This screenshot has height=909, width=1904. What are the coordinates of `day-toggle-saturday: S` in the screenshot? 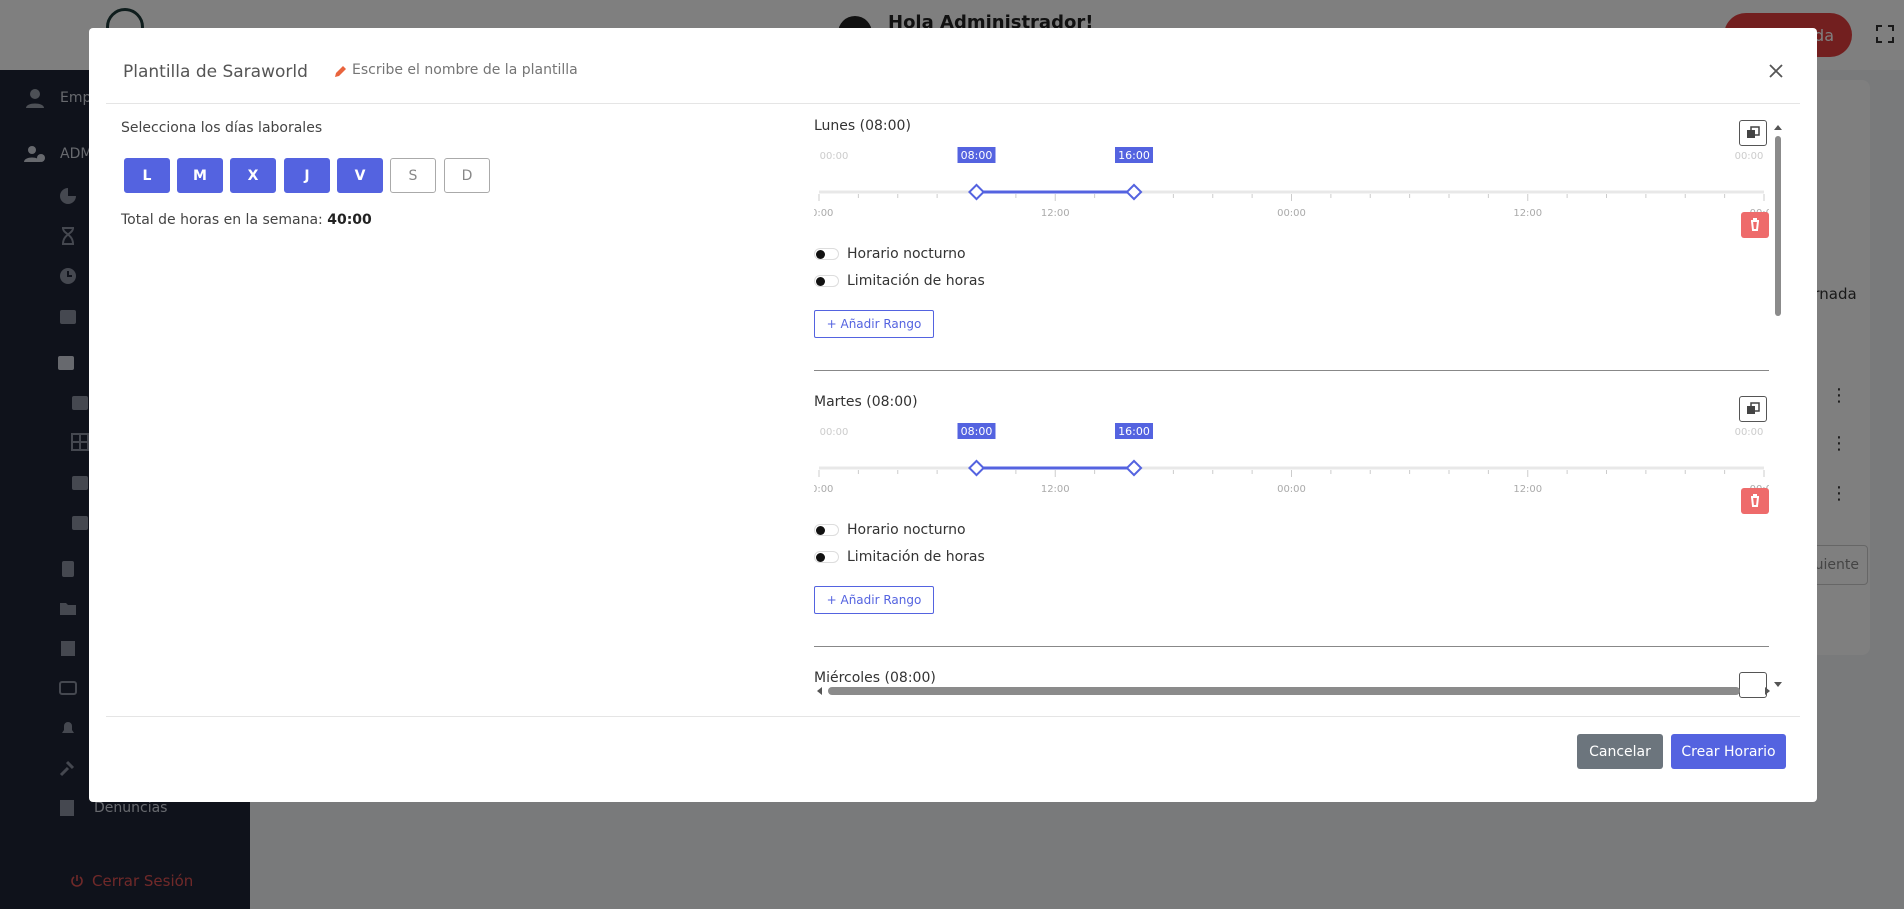 It's located at (413, 175).